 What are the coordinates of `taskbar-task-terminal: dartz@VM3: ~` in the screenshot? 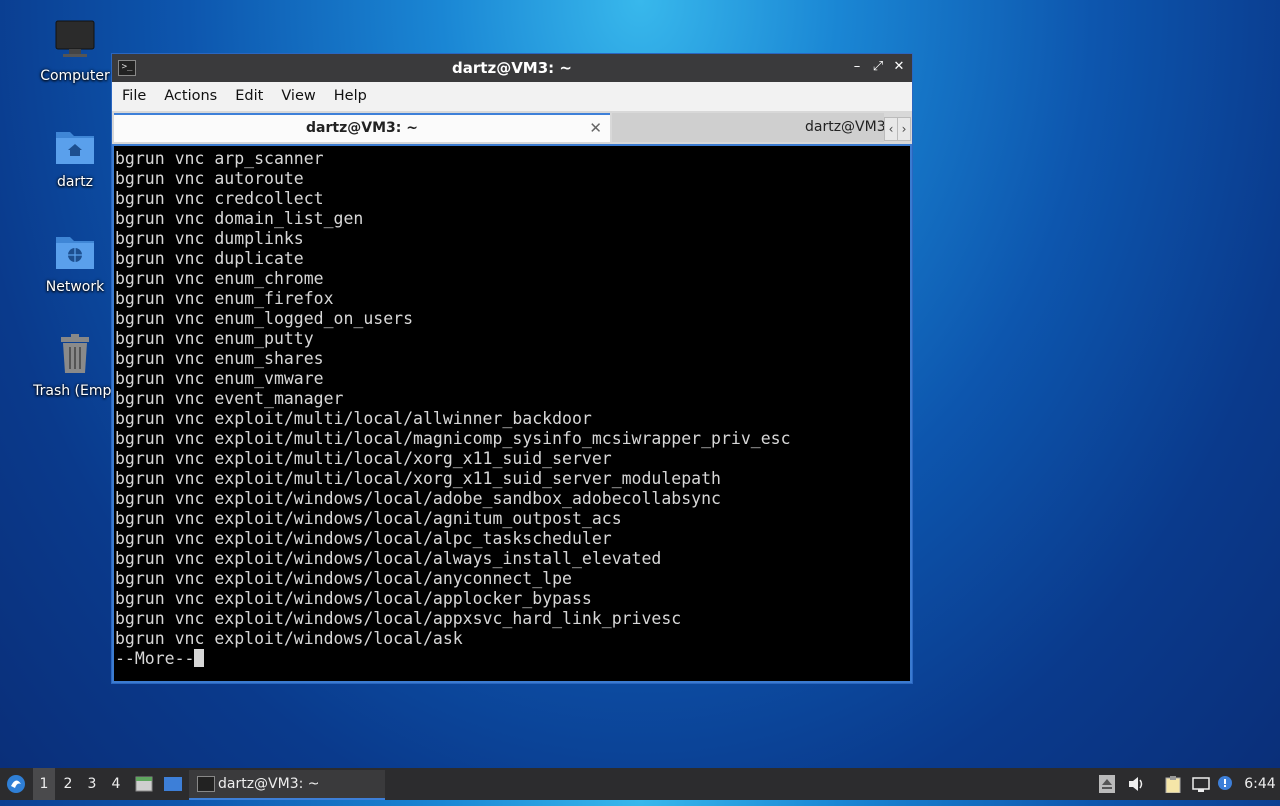 It's located at (287, 785).